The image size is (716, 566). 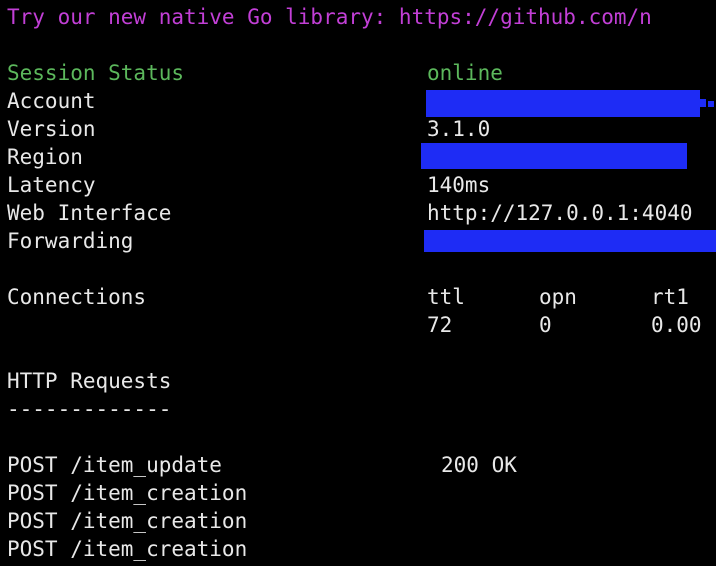 I want to click on account-row: Account, so click(x=358, y=102).